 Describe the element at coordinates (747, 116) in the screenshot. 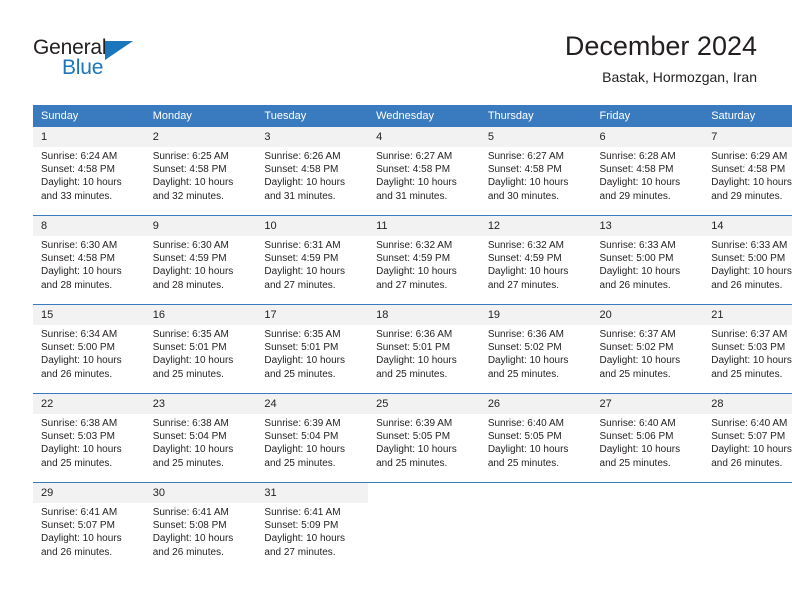

I see `weekday-header-saturday: Saturday` at that location.